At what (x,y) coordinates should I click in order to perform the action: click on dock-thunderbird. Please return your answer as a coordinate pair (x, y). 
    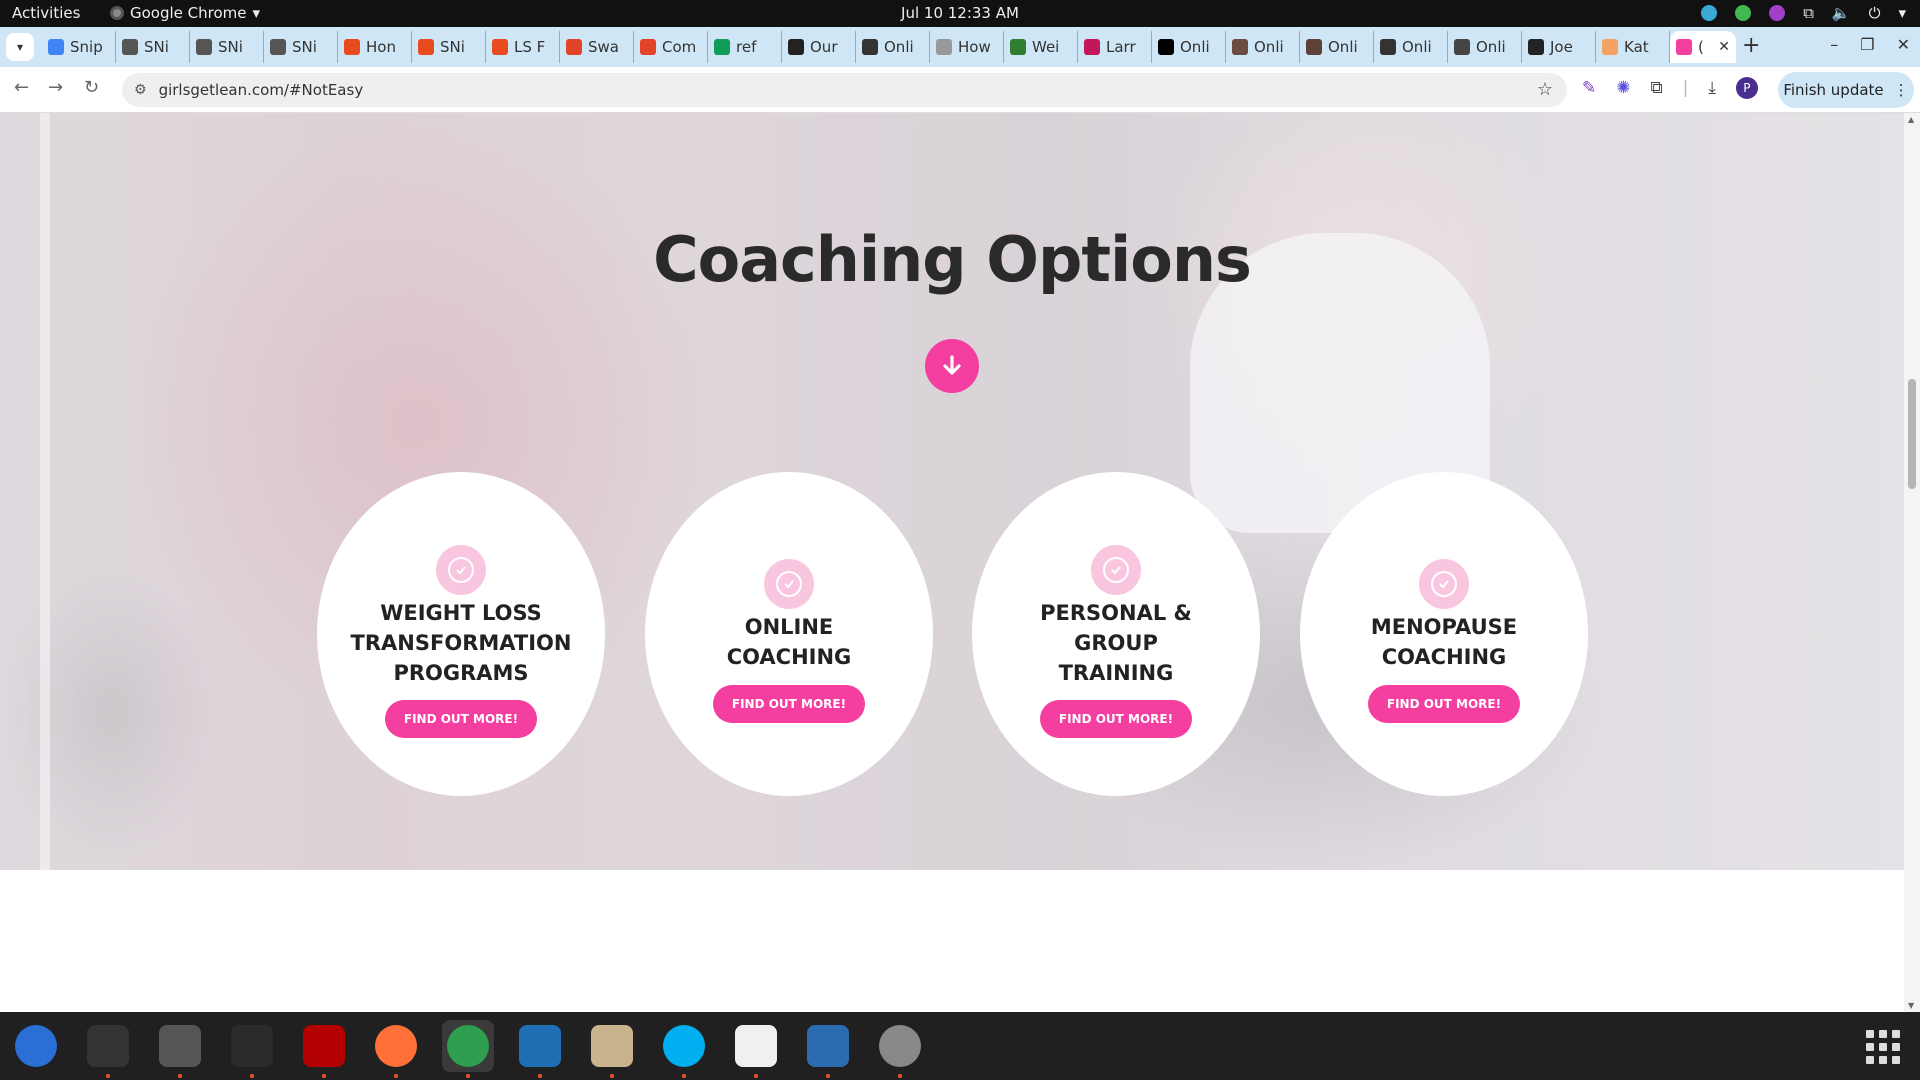
    Looking at the image, I should click on (36, 1046).